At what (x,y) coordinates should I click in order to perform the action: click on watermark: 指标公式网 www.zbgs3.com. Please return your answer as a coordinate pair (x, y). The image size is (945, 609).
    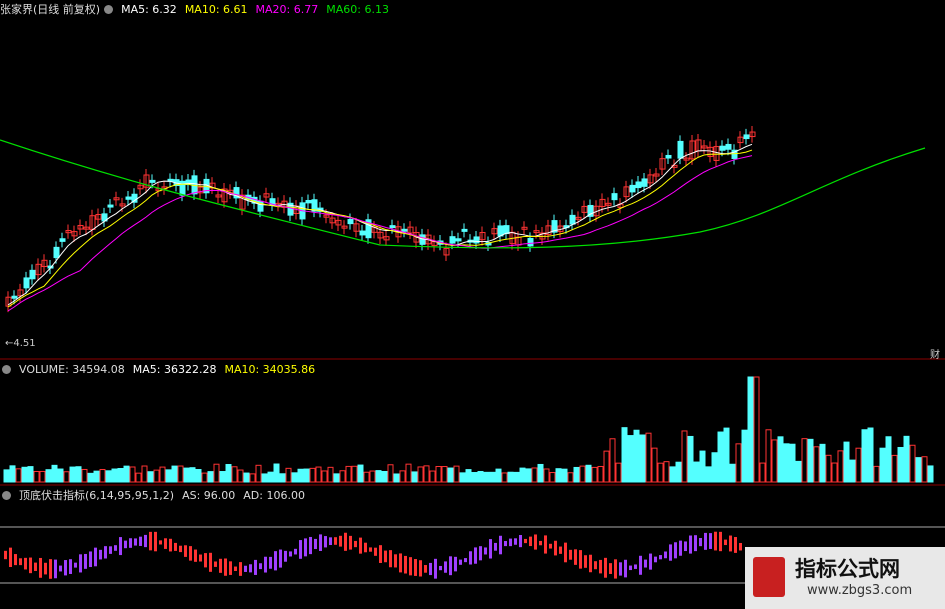
    Looking at the image, I should click on (845, 578).